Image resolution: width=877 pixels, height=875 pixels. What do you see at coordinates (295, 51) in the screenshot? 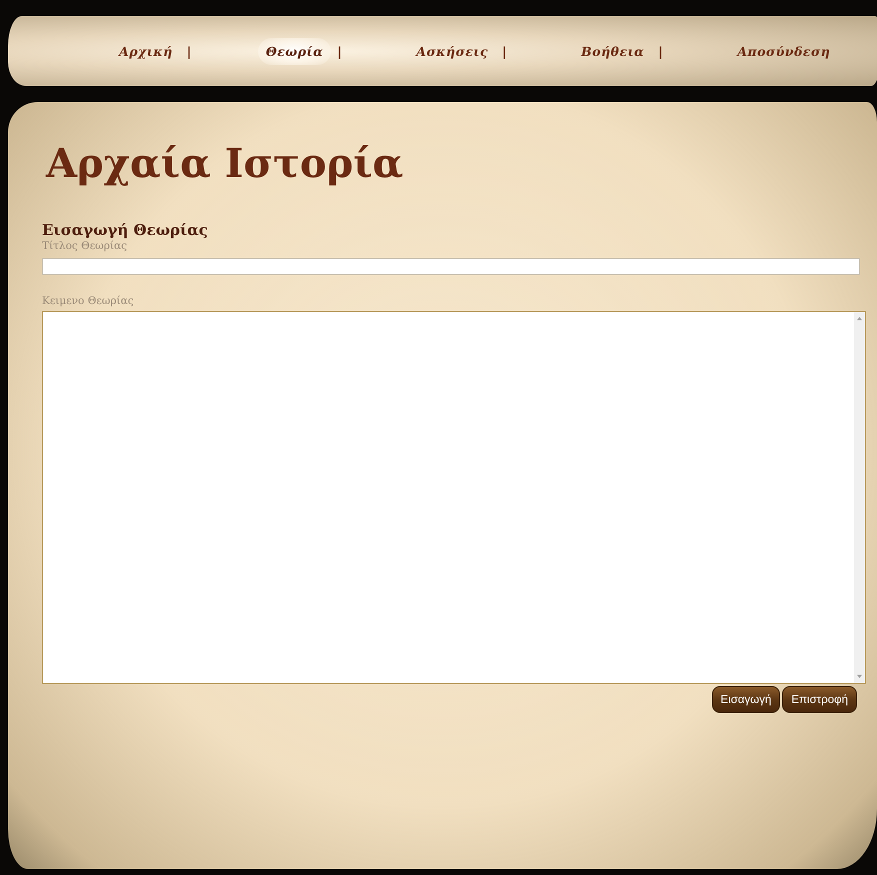
I see `nav-link: Θεωρία` at bounding box center [295, 51].